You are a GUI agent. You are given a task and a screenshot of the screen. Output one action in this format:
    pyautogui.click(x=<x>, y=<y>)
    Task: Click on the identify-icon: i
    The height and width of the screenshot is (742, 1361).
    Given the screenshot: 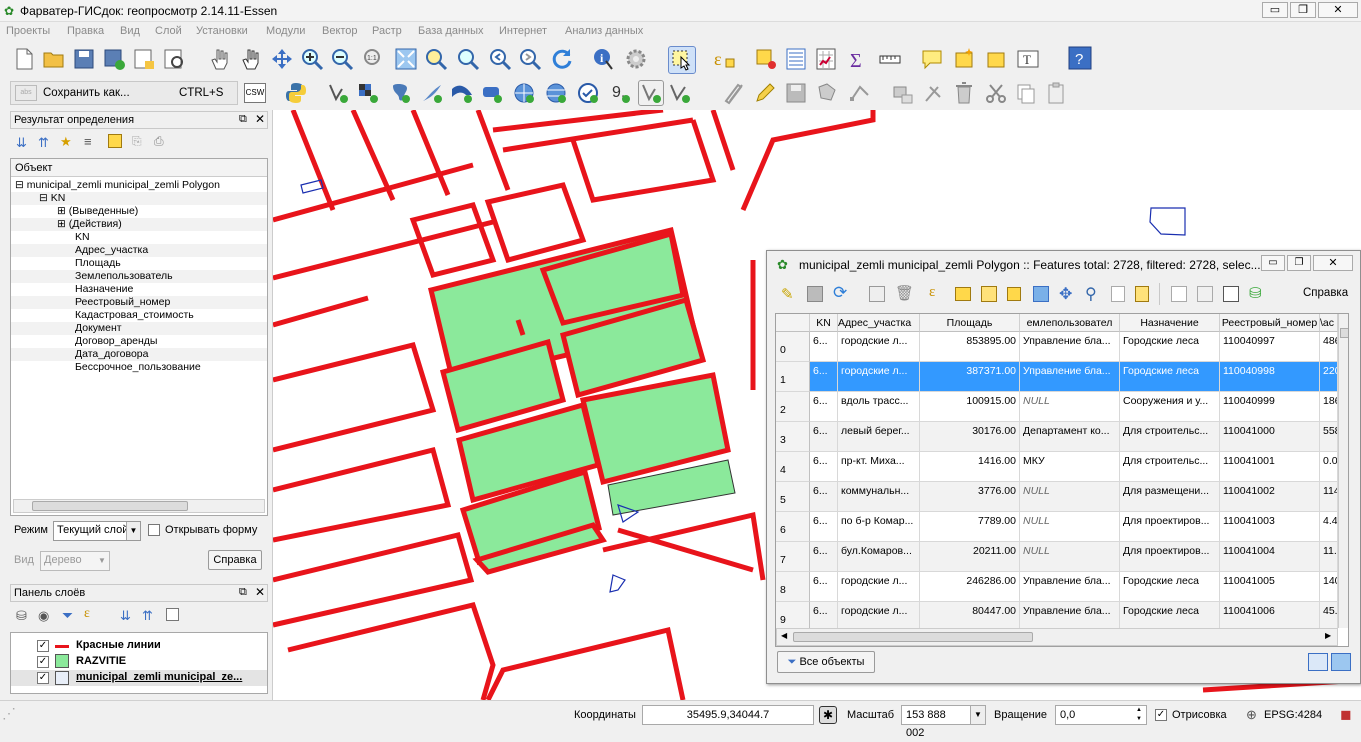 What is the action you would take?
    pyautogui.click(x=604, y=59)
    